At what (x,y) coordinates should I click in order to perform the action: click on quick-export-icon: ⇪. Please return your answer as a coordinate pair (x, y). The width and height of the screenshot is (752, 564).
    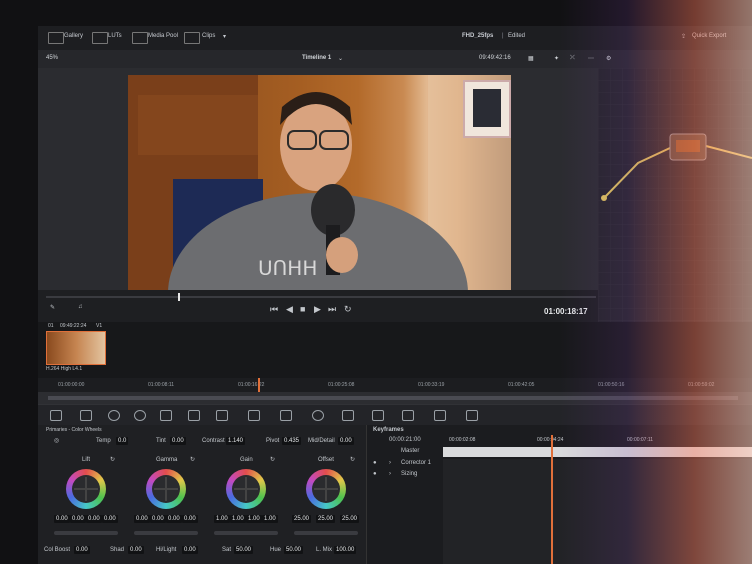
    Looking at the image, I should click on (683, 36).